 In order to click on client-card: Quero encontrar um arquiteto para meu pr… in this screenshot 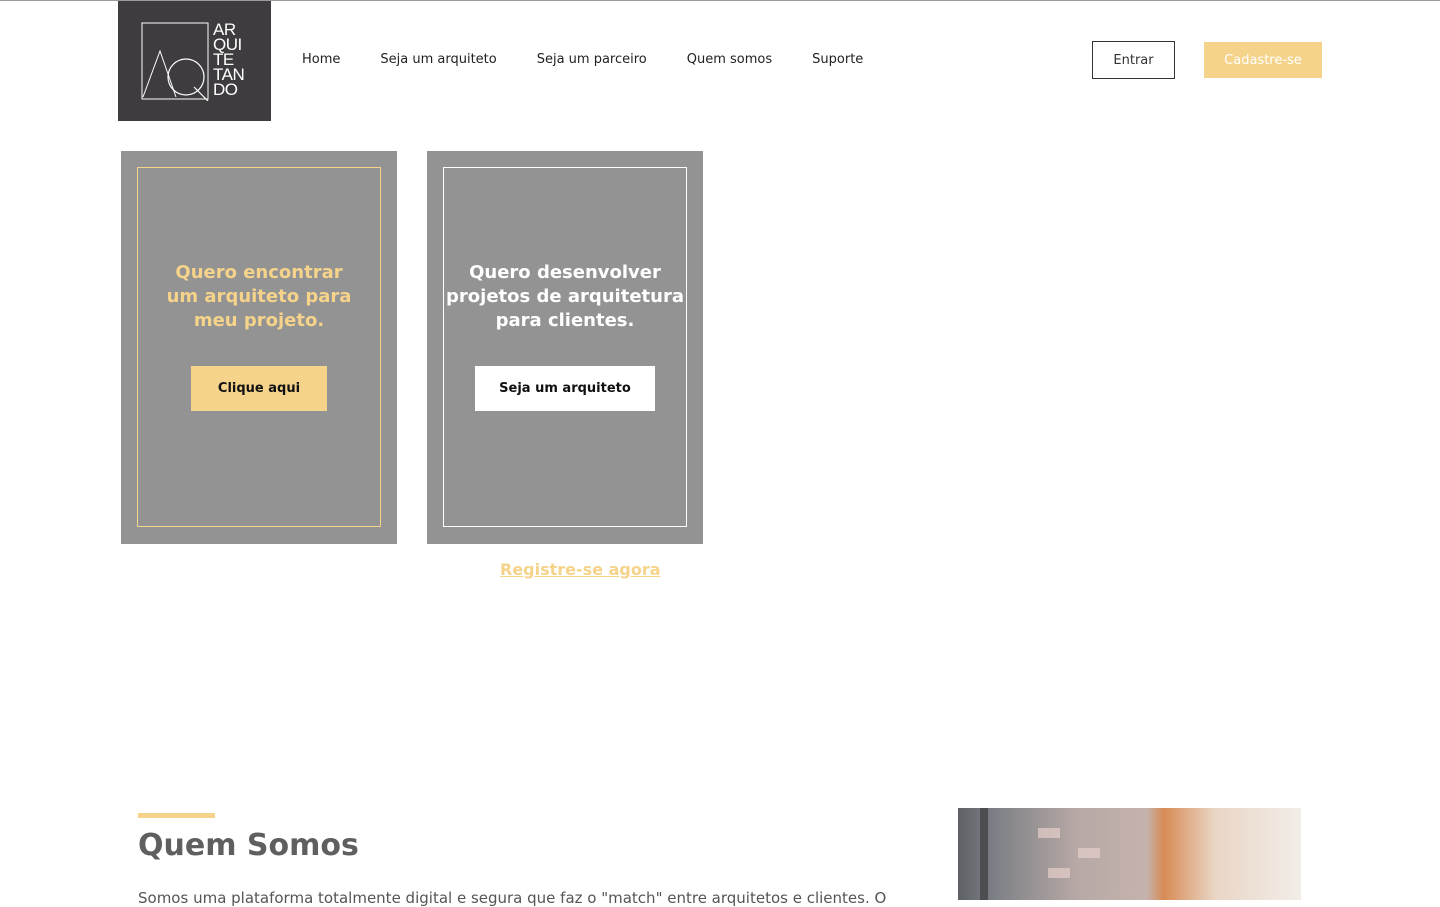, I will do `click(259, 347)`.